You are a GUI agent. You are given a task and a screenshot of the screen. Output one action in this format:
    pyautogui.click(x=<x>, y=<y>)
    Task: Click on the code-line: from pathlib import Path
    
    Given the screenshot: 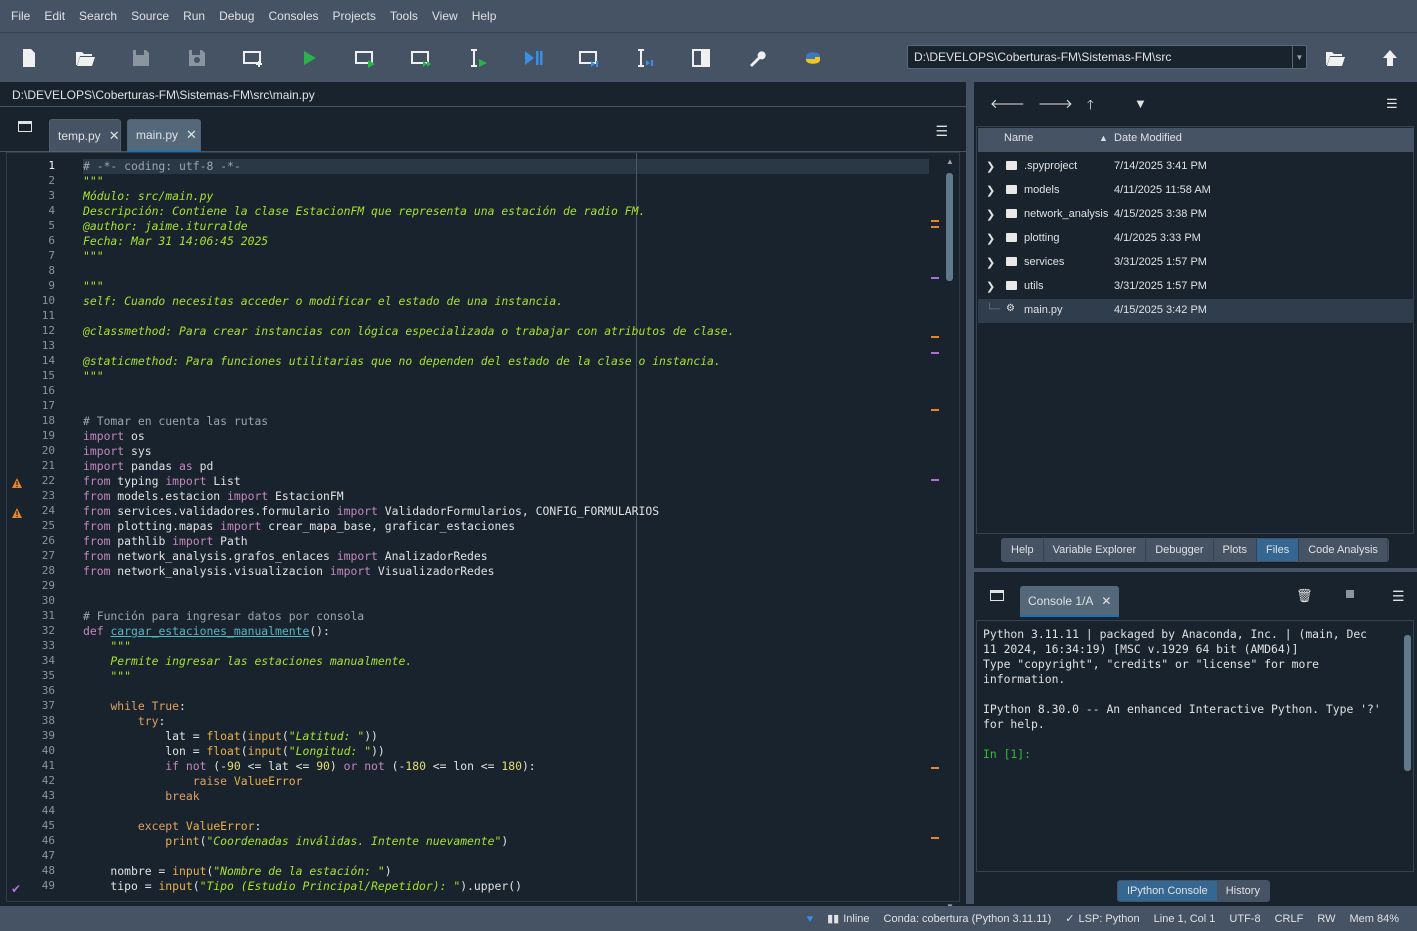 What is the action you would take?
    pyautogui.click(x=165, y=541)
    